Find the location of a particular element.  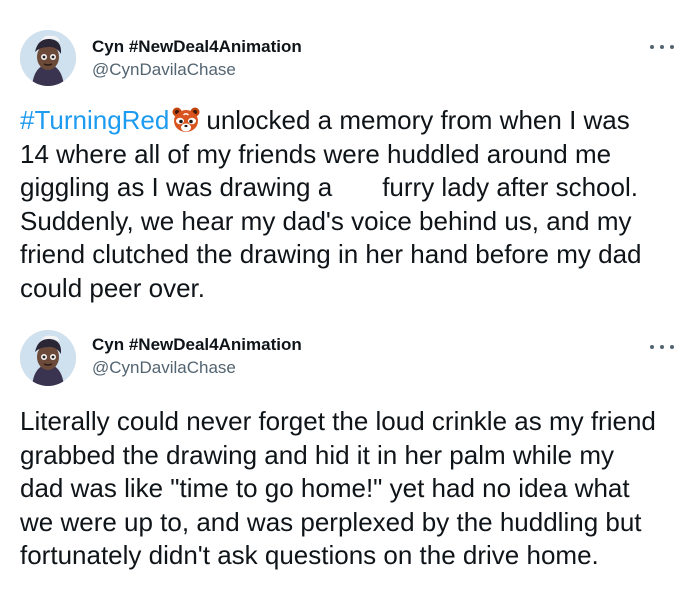

hashtag-link: #TurningRed is located at coordinates (94, 120).